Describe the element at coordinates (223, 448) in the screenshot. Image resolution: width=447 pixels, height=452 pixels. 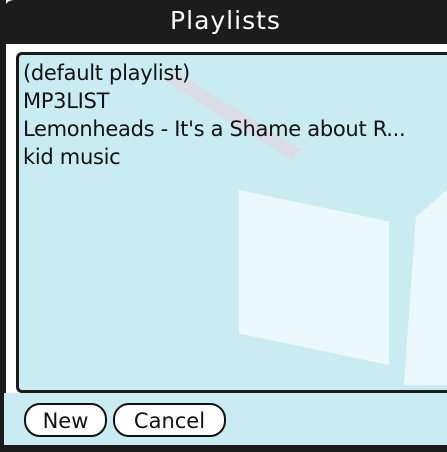
I see `window-bottom-edge` at that location.